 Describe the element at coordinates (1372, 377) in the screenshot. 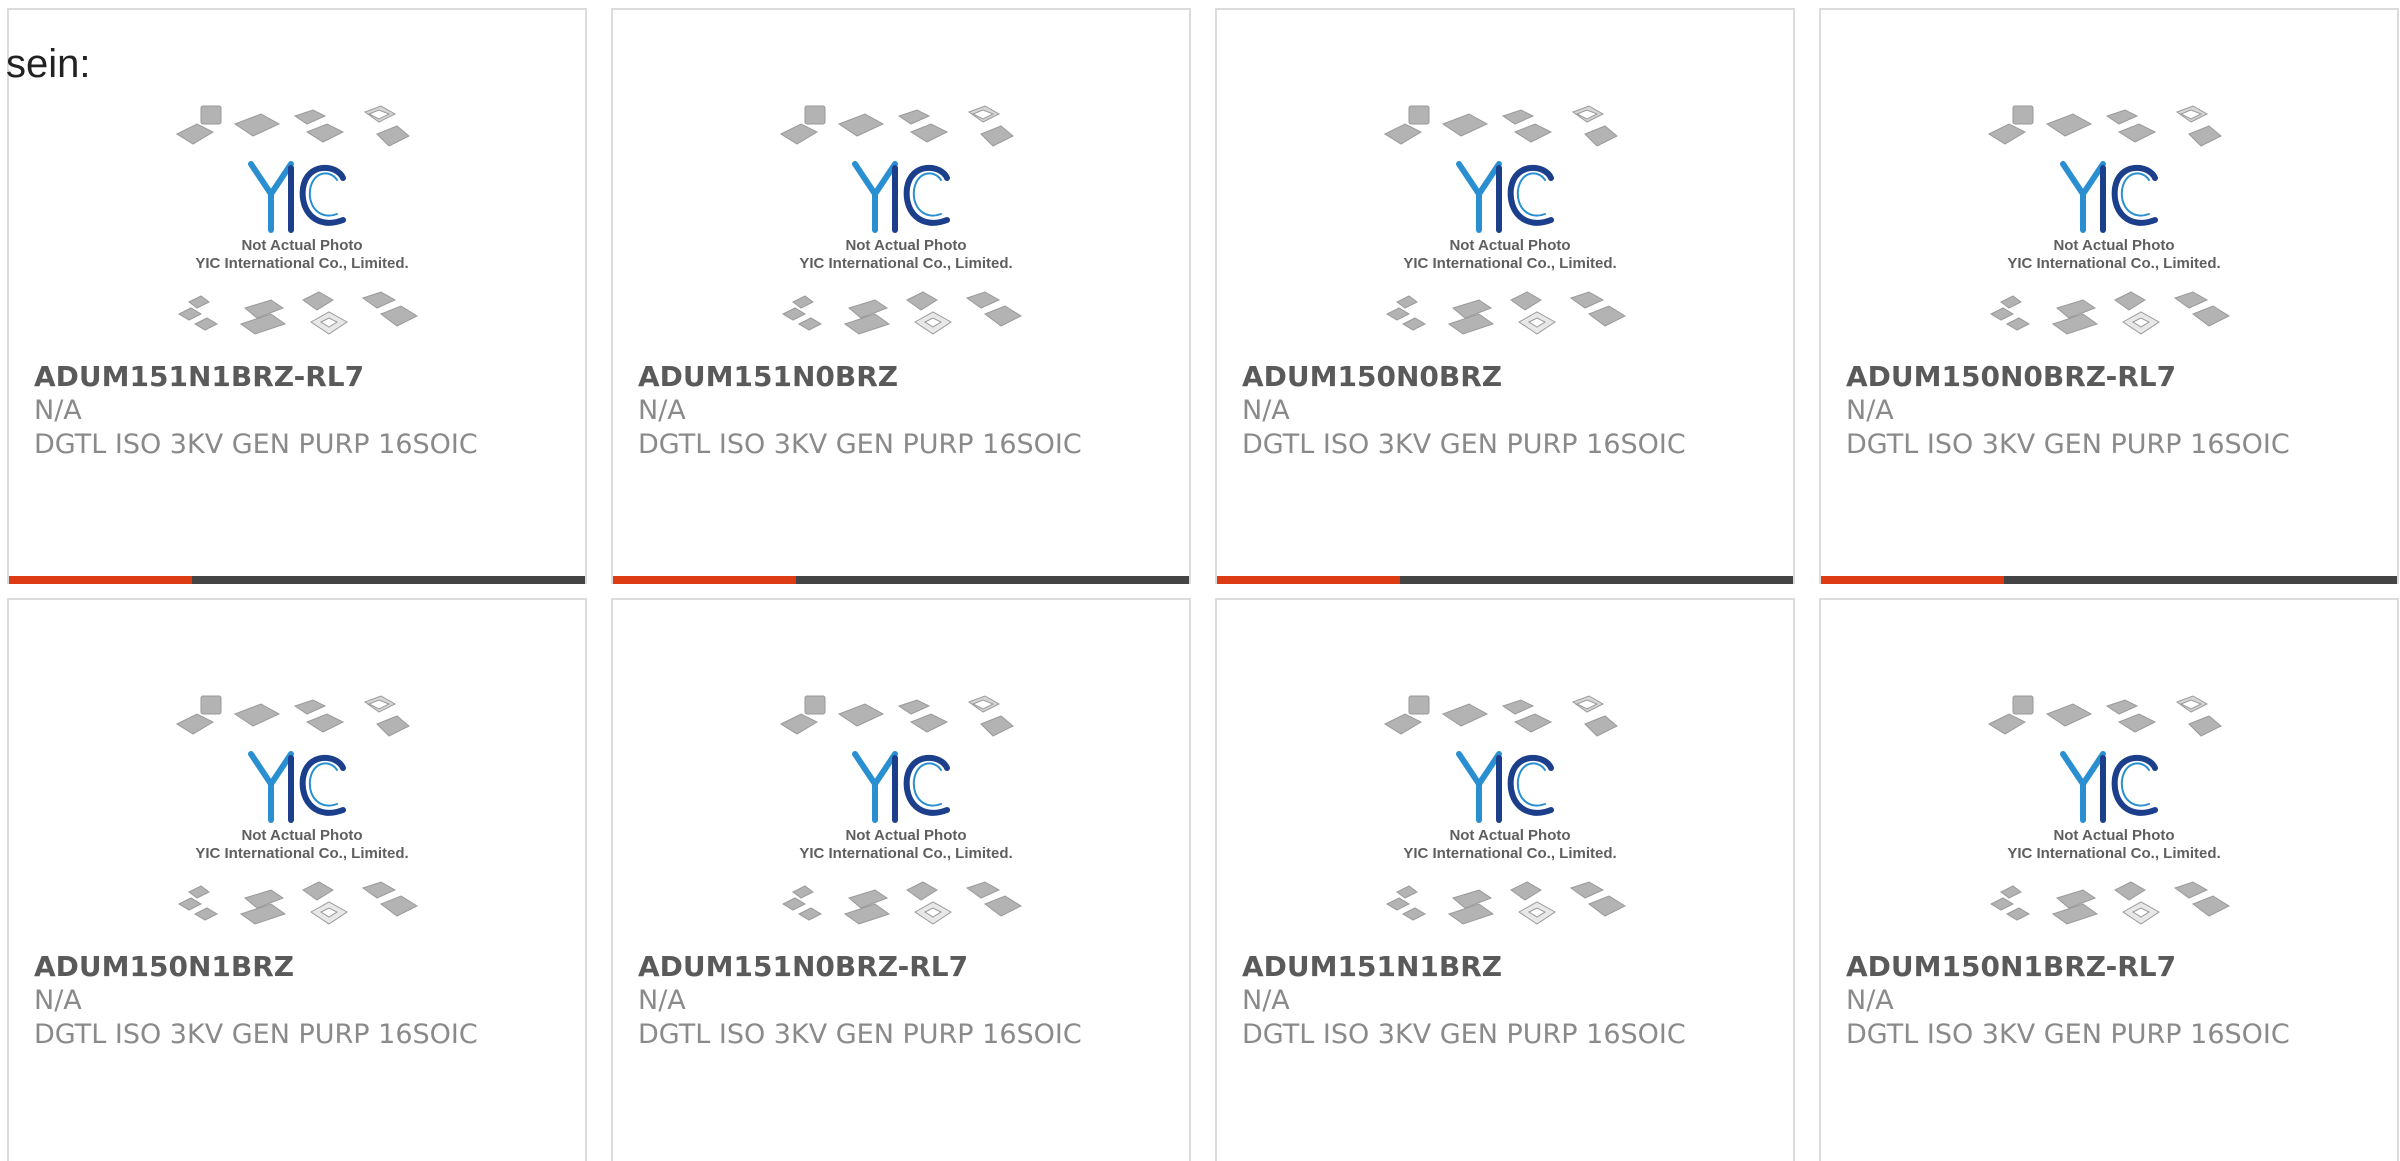

I see `part-number: ADUM150N0BRZ` at that location.